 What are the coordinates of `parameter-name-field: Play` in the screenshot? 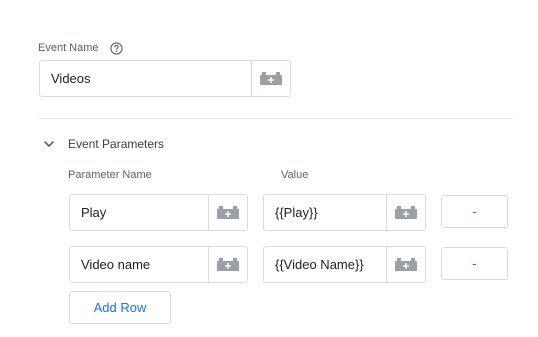 It's located at (158, 212).